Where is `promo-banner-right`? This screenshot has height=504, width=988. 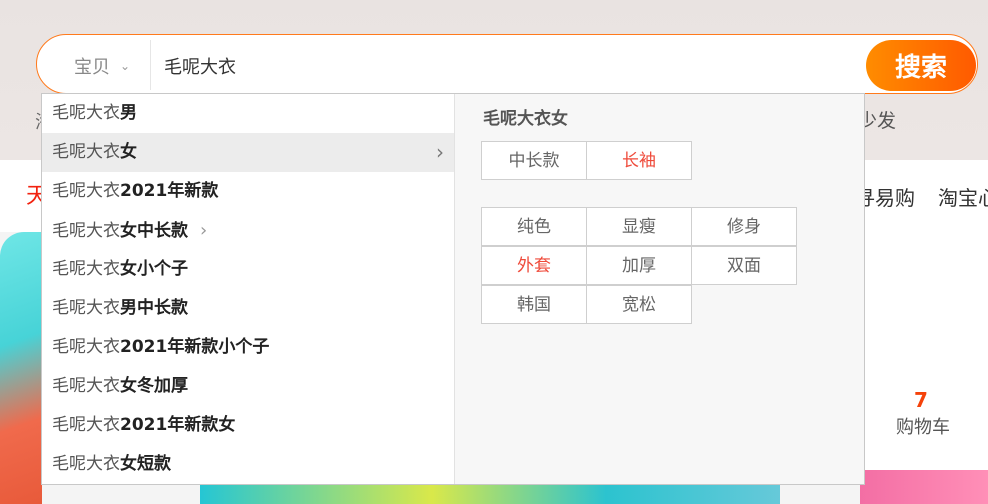 promo-banner-right is located at coordinates (924, 487).